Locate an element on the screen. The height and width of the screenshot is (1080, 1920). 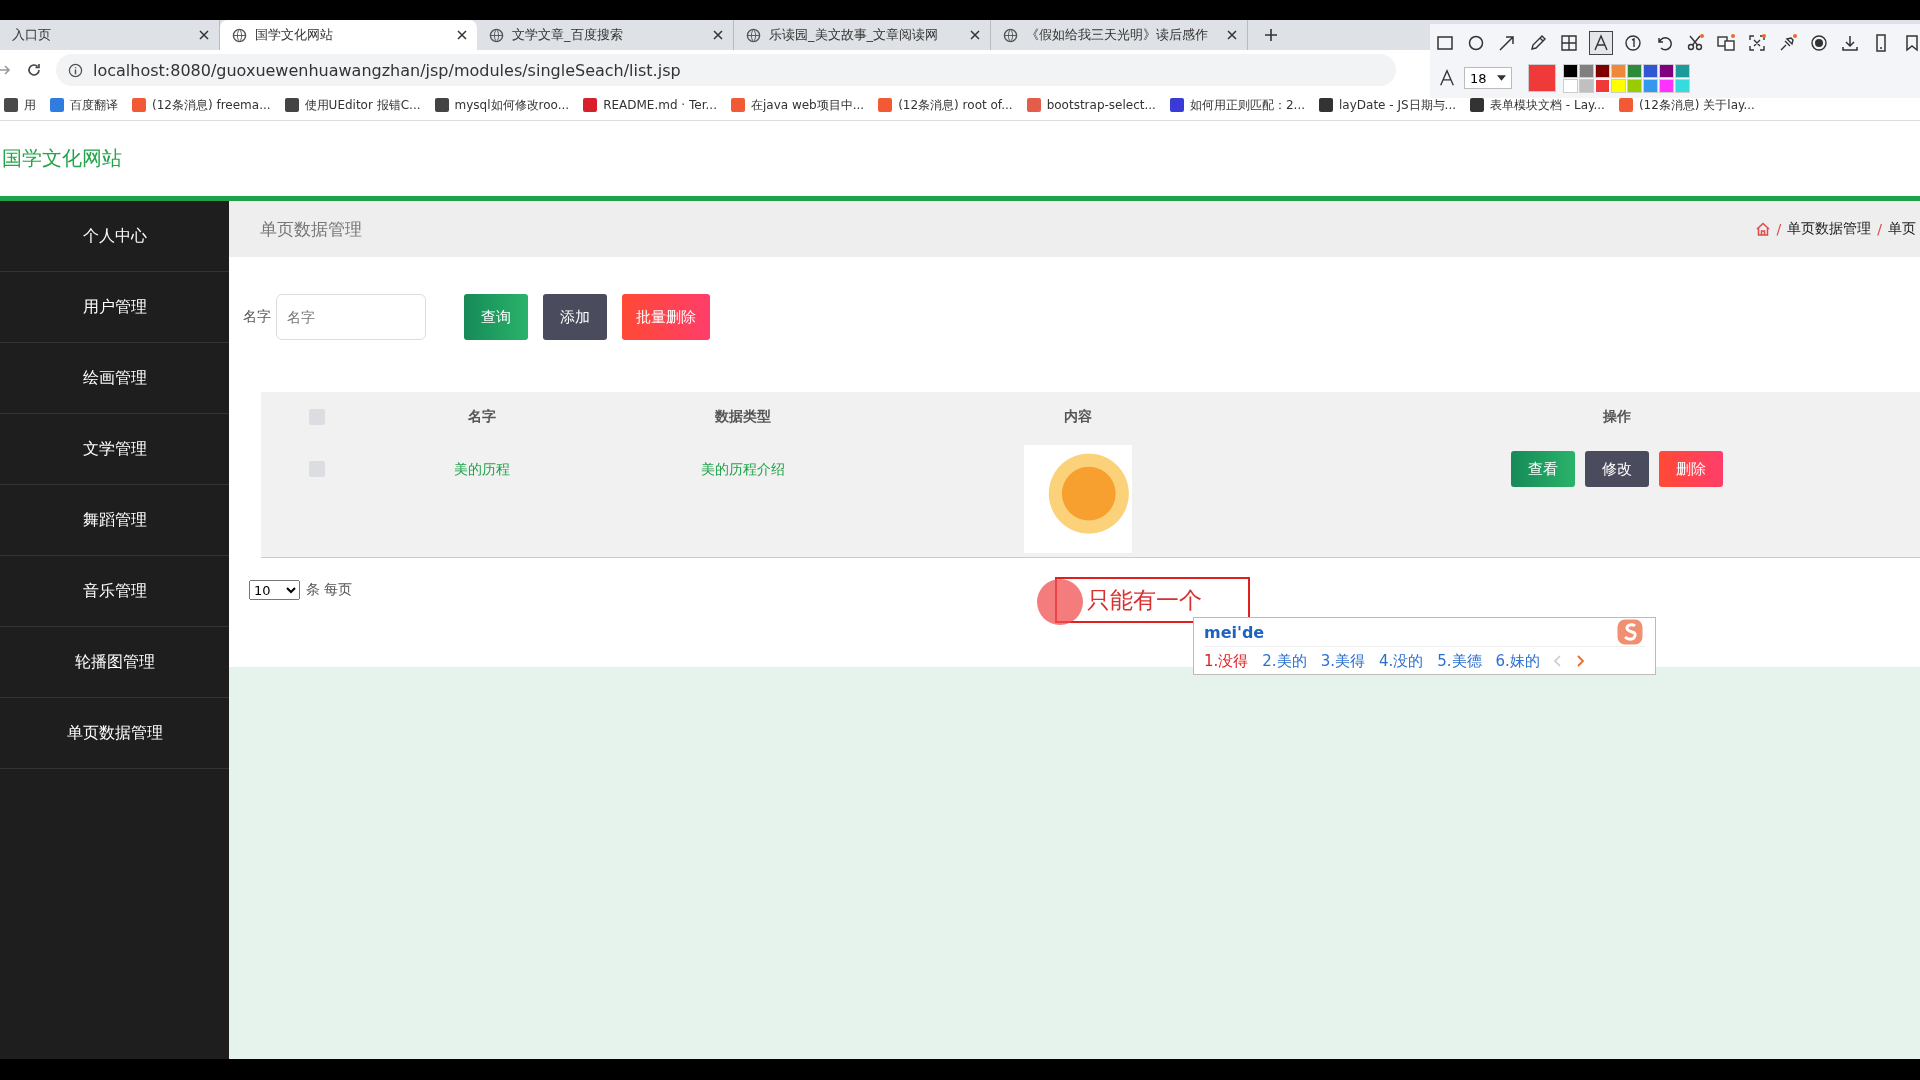
table-cell: 美的历程 is located at coordinates (482, 470).